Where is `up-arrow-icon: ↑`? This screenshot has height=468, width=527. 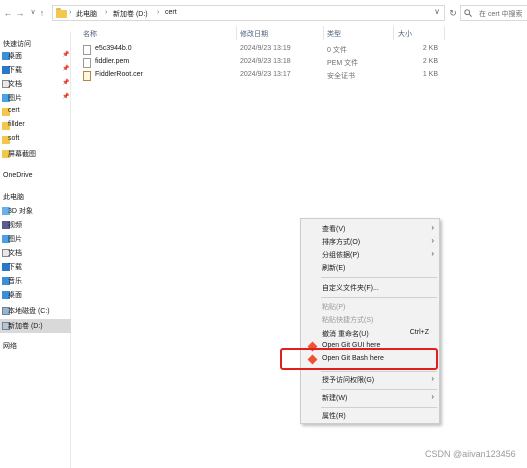
up-arrow-icon: ↑ is located at coordinates (42, 13).